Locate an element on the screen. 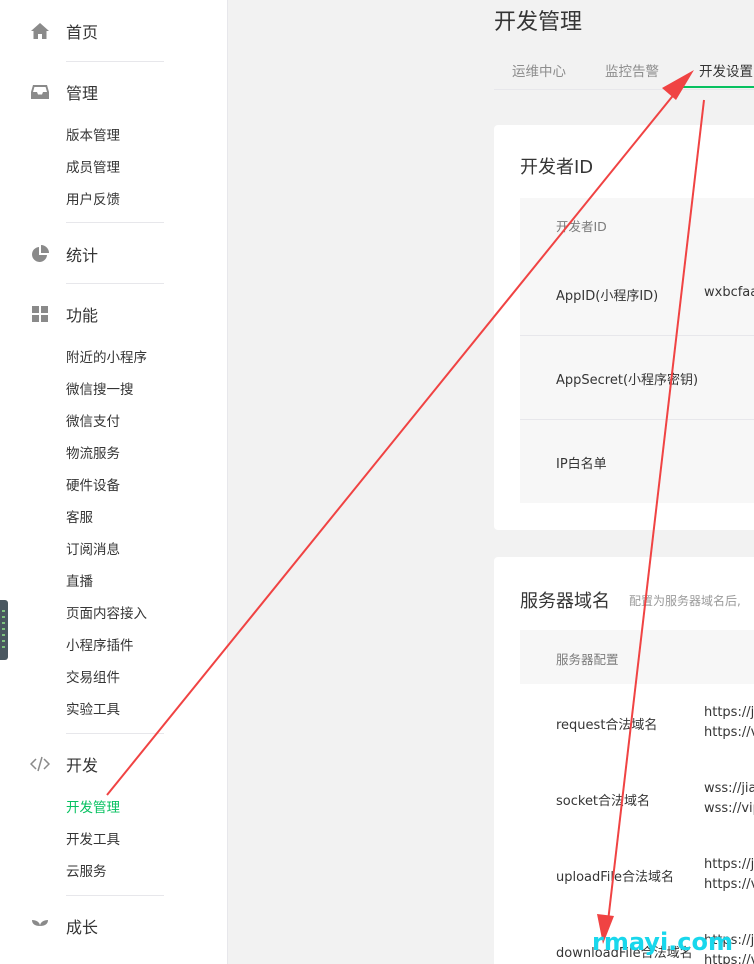  code-icon is located at coordinates (40, 764).